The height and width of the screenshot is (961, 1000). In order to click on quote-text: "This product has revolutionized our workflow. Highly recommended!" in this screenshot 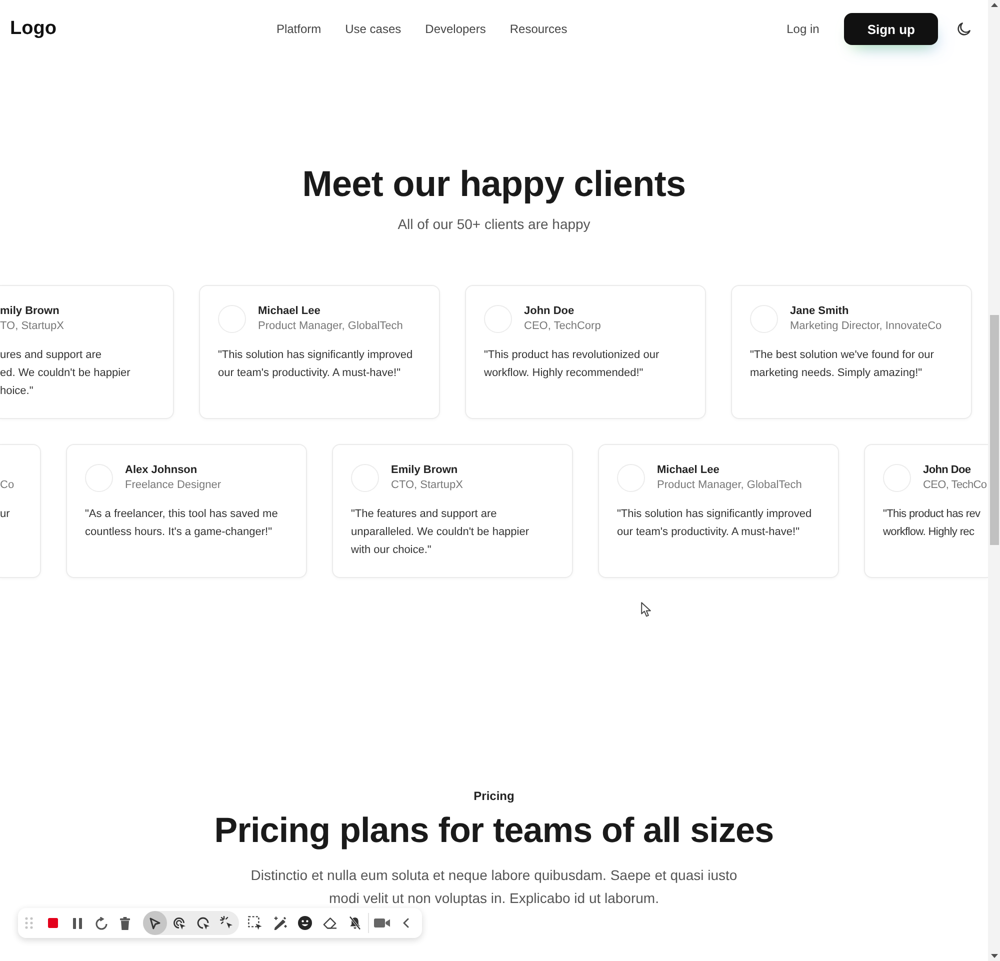, I will do `click(572, 364)`.